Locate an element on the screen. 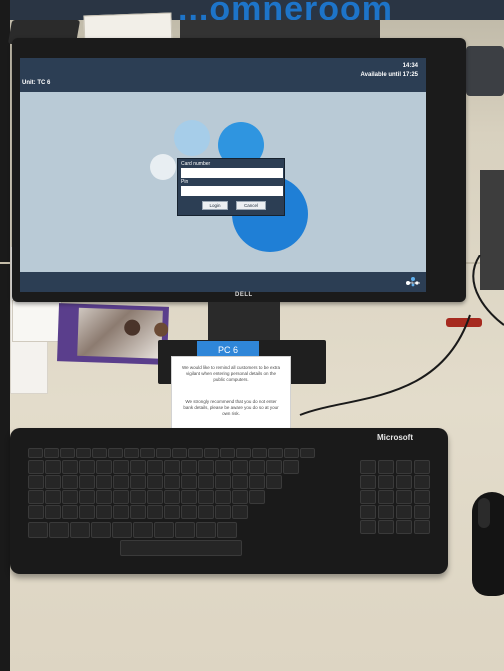 This screenshot has height=671, width=504. spacebar-key is located at coordinates (181, 548).